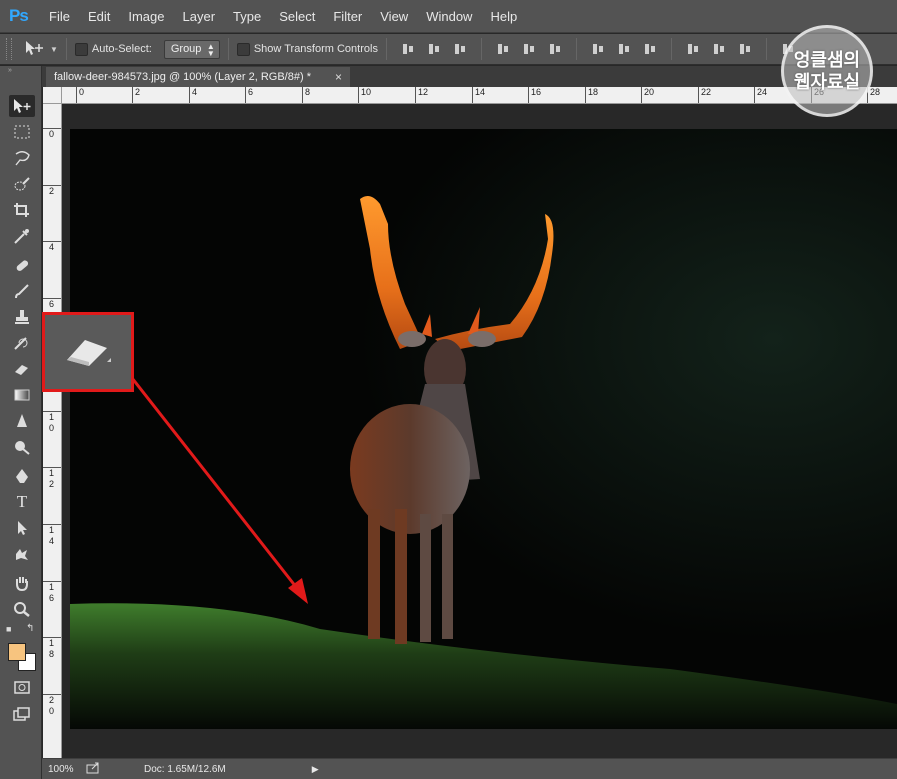  What do you see at coordinates (20, 71) in the screenshot?
I see `collapse-panel-icon: »` at bounding box center [20, 71].